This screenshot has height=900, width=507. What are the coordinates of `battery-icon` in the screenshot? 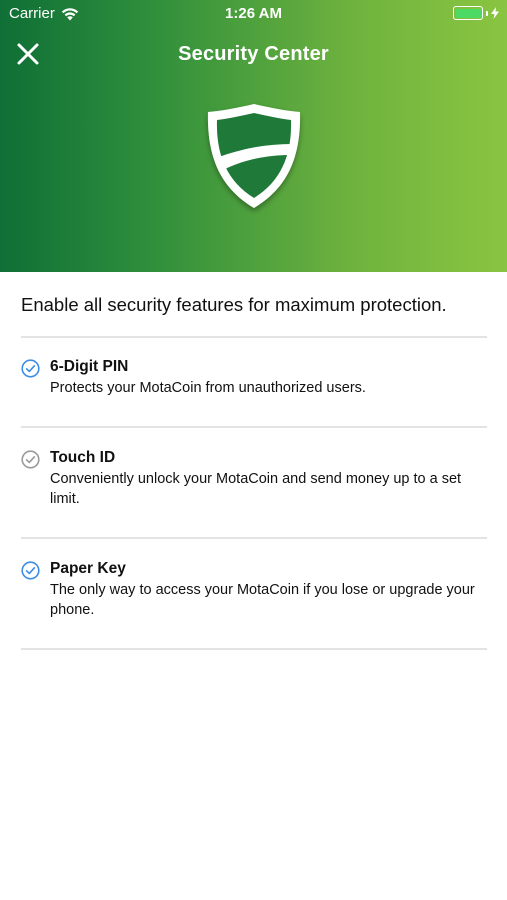 It's located at (468, 13).